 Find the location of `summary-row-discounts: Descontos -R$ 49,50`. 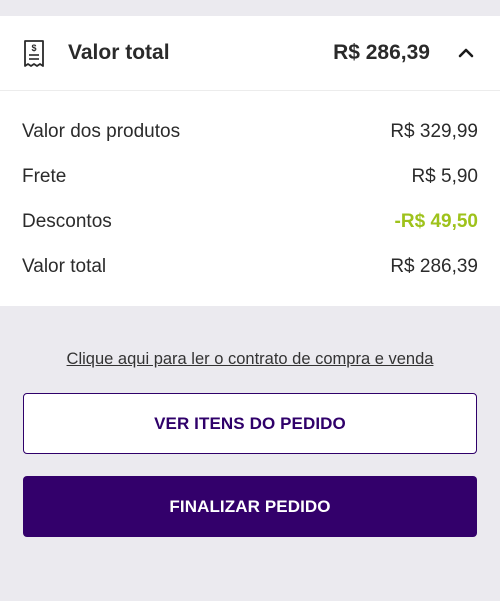

summary-row-discounts: Descontos -R$ 49,50 is located at coordinates (250, 221).